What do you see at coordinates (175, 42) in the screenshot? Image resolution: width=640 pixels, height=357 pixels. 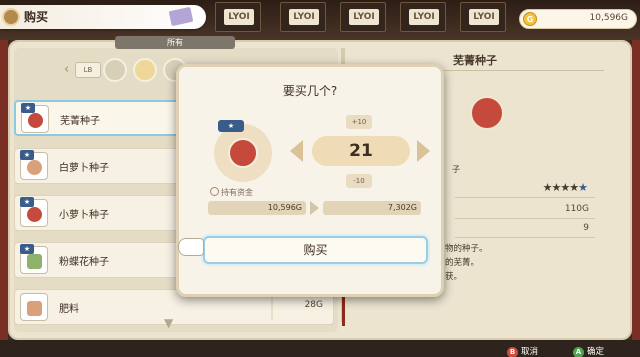 I see `category-label: 所有` at bounding box center [175, 42].